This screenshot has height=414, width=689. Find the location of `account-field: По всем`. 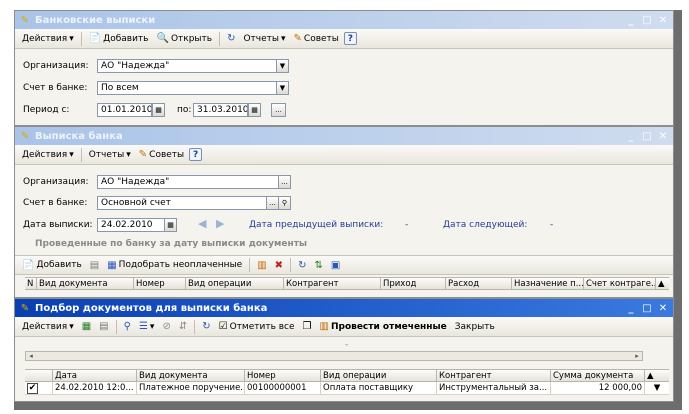

account-field: По всем is located at coordinates (187, 88).